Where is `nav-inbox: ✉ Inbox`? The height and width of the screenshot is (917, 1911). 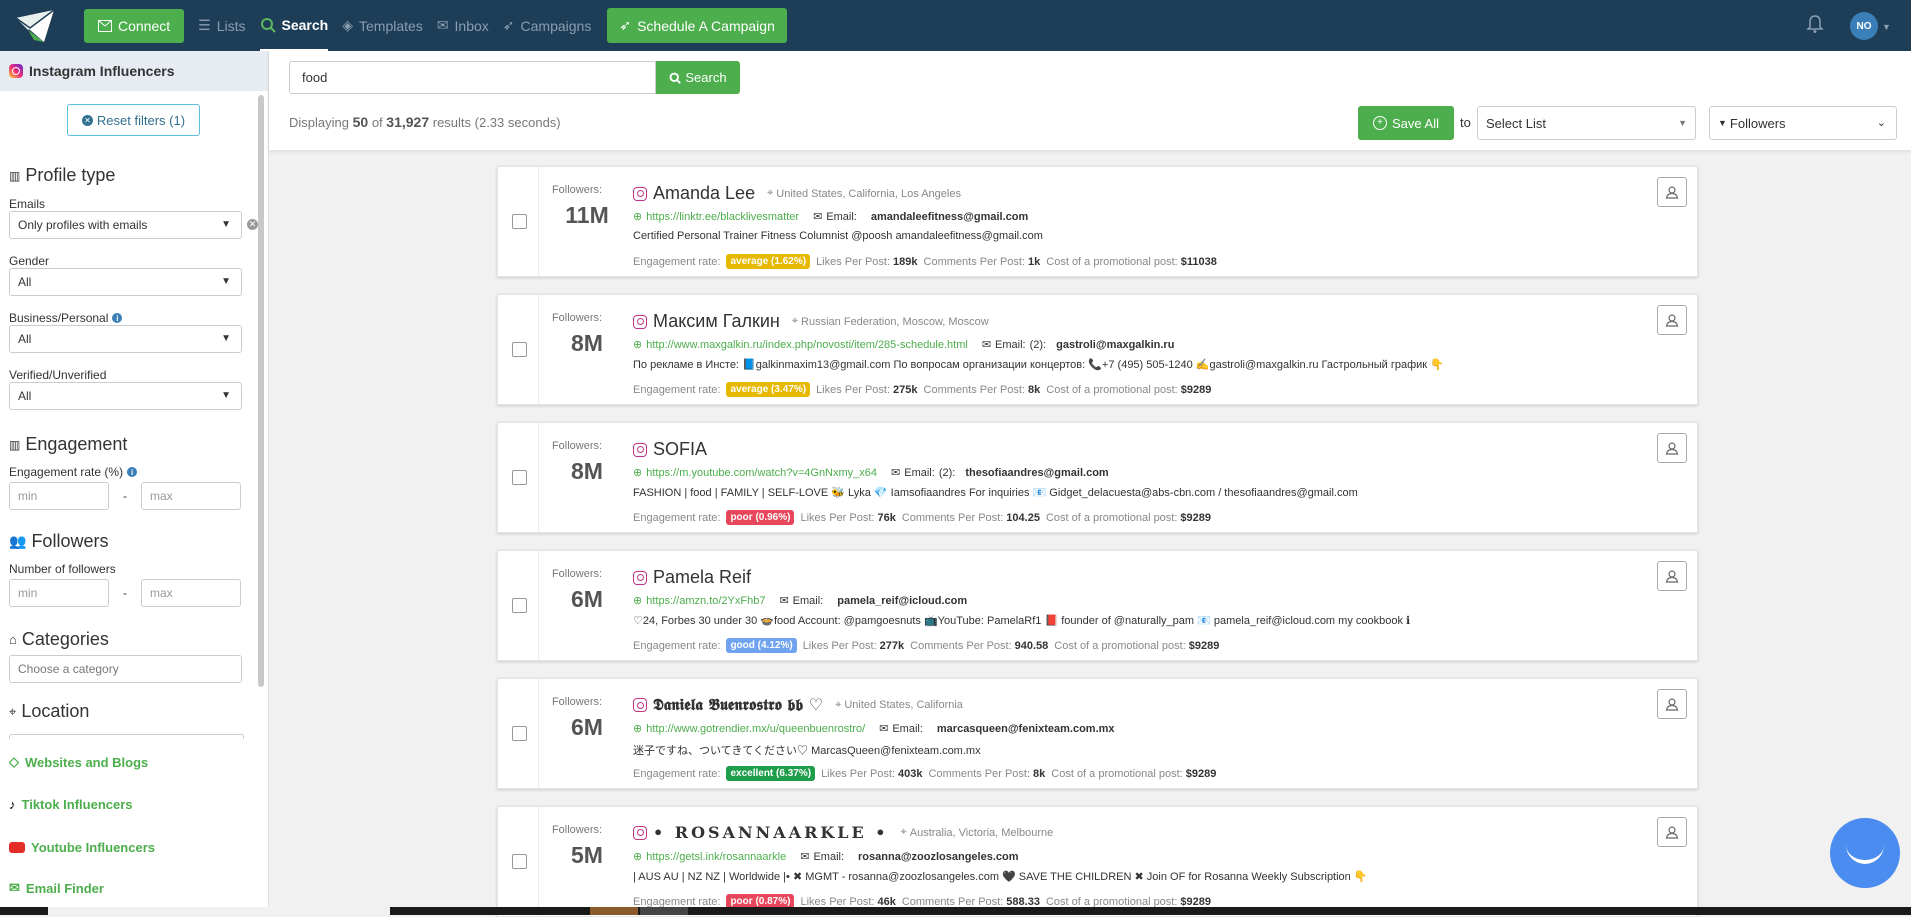
nav-inbox: ✉ Inbox is located at coordinates (463, 25).